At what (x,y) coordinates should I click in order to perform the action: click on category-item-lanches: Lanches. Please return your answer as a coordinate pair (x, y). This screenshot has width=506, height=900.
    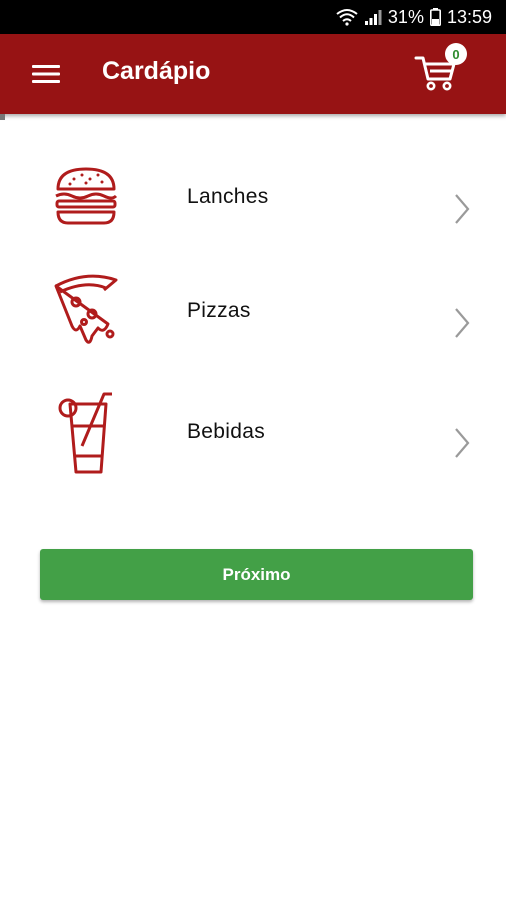
    Looking at the image, I should click on (253, 200).